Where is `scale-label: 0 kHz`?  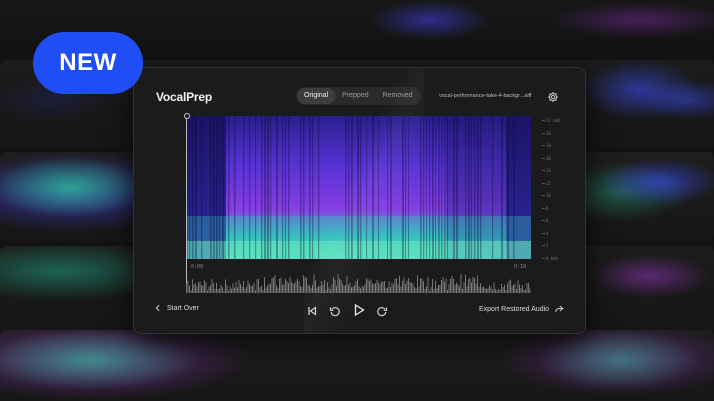
scale-label: 0 kHz is located at coordinates (552, 258).